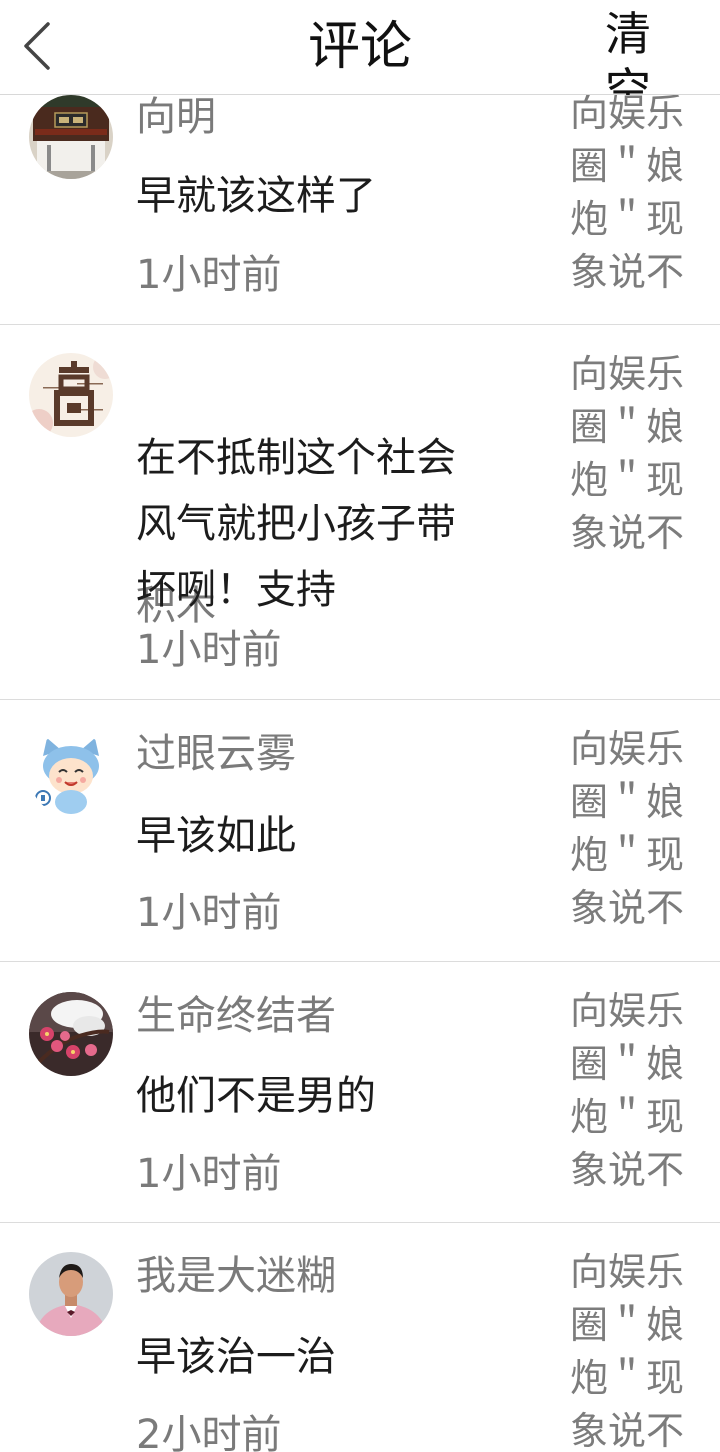 The width and height of the screenshot is (720, 1452). What do you see at coordinates (236, 1016) in the screenshot?
I see `comment-username: 生命终结者` at bounding box center [236, 1016].